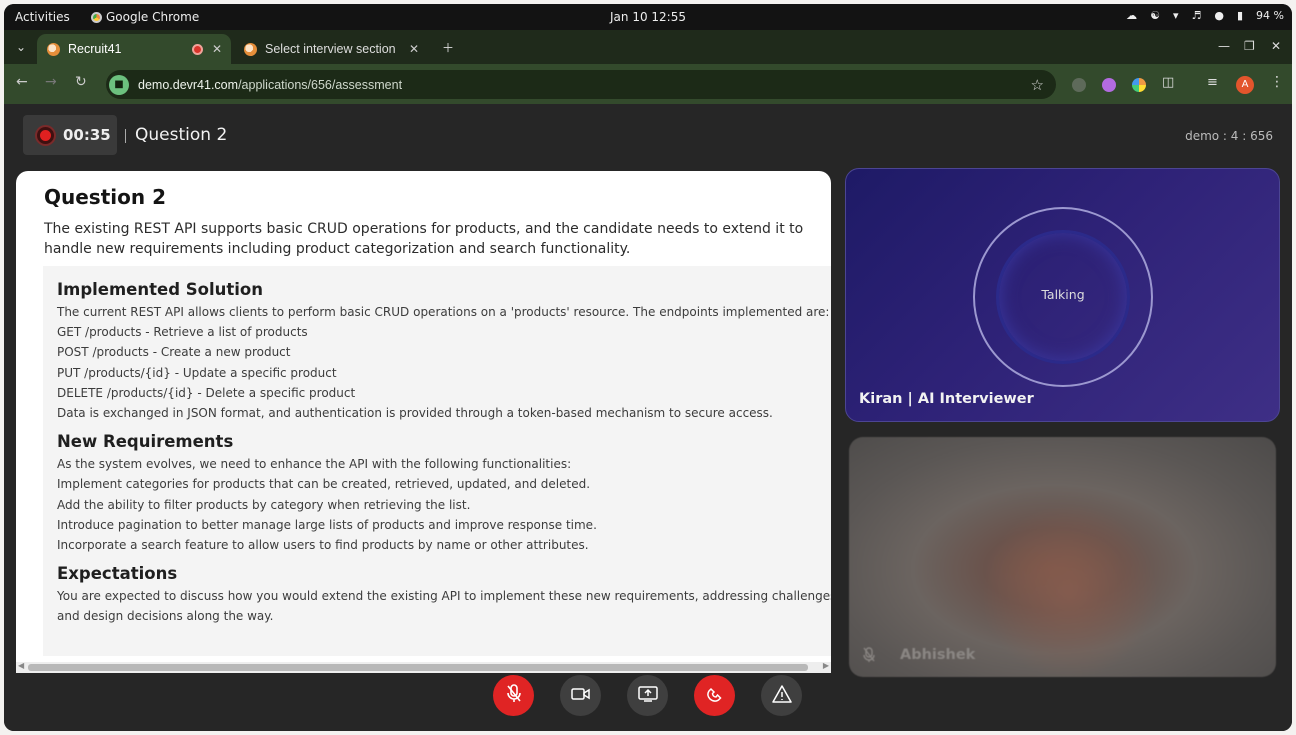  What do you see at coordinates (145, 442) in the screenshot?
I see `section-heading: New Requirements` at bounding box center [145, 442].